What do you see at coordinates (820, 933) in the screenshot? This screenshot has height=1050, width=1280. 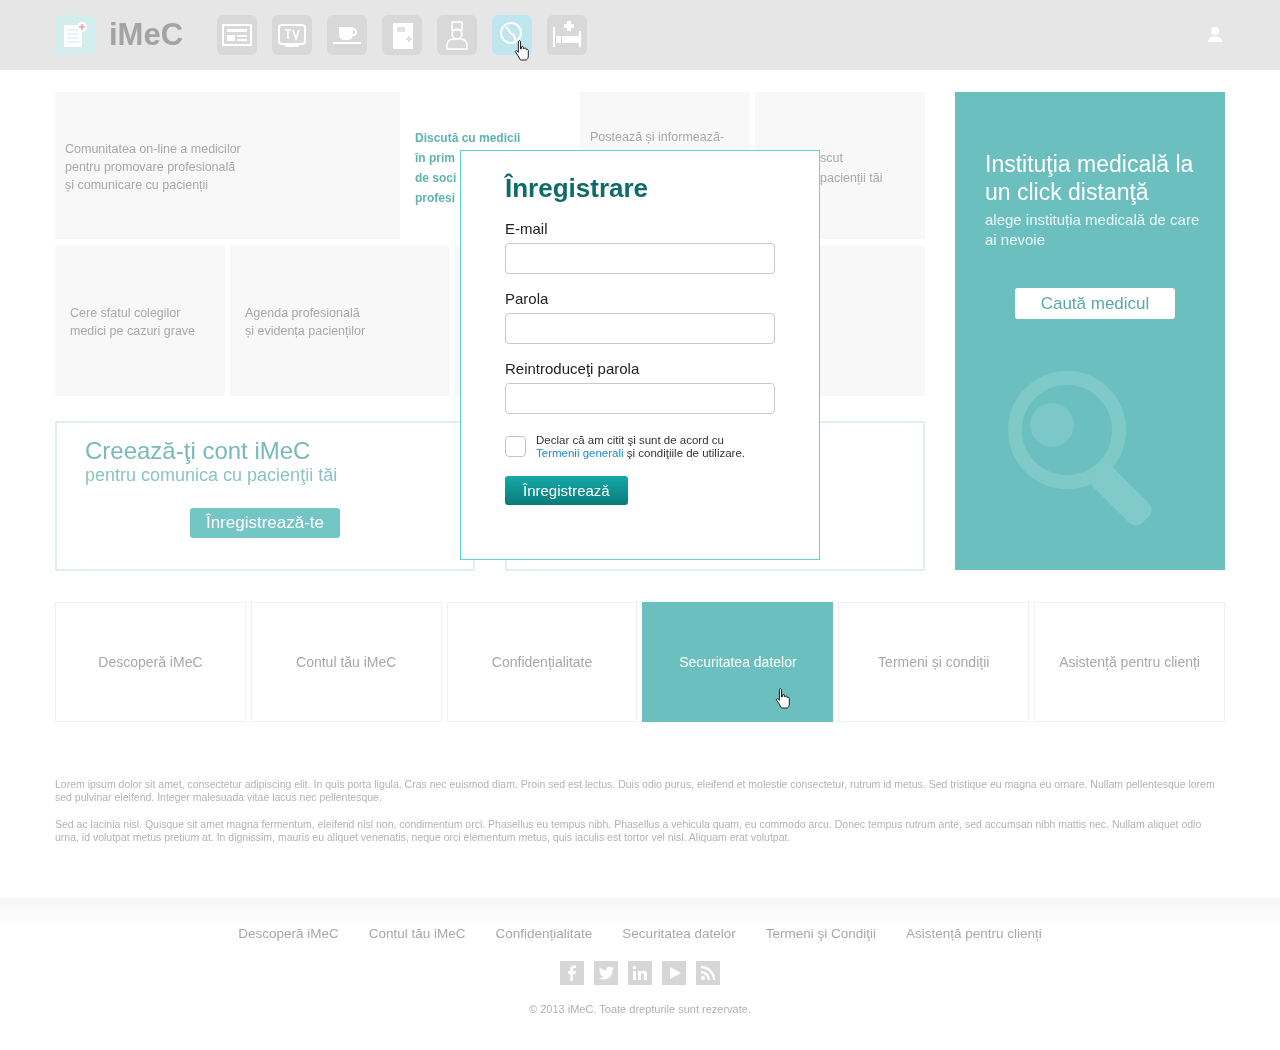 I see `footer-link: Termeni şi Condiţii` at bounding box center [820, 933].